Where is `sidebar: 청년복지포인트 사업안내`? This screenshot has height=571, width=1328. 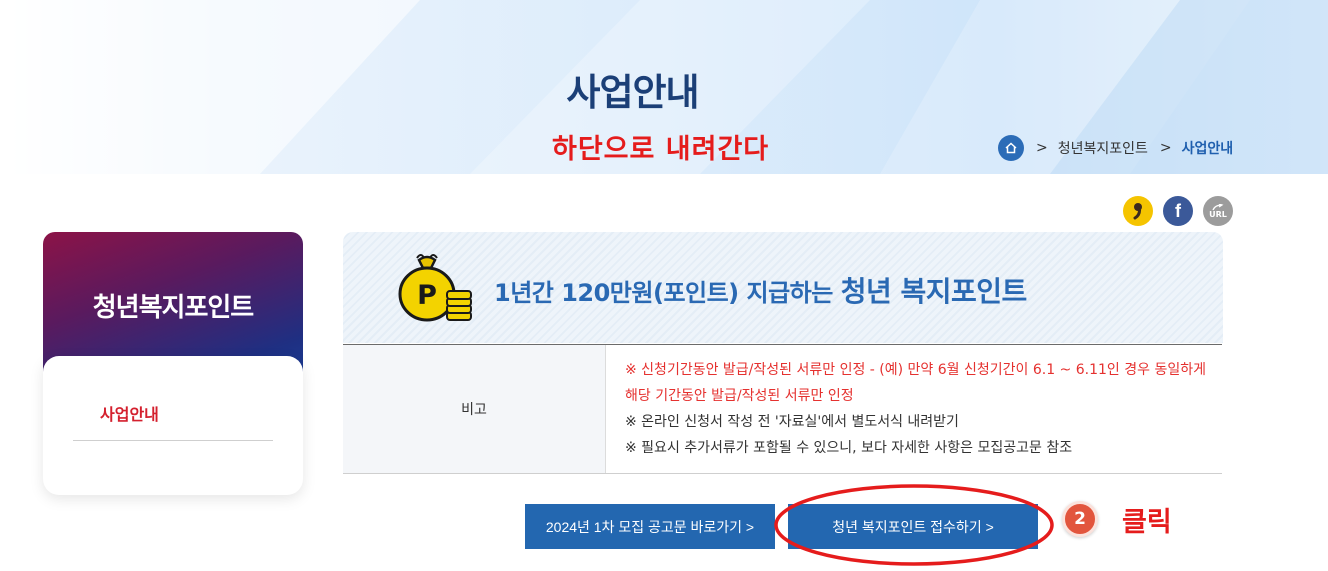 sidebar: 청년복지포인트 사업안내 is located at coordinates (173, 363).